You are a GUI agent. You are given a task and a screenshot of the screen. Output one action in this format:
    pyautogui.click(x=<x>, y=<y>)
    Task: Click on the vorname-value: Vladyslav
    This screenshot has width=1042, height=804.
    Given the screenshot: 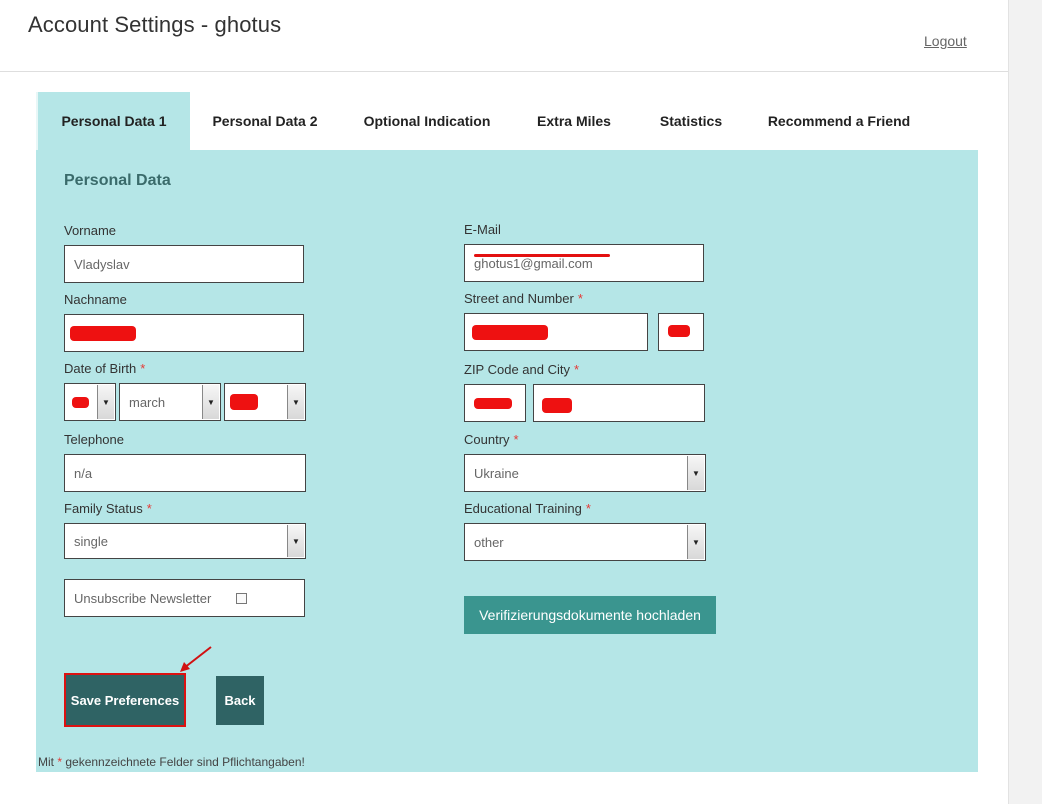 What is the action you would take?
    pyautogui.click(x=102, y=264)
    